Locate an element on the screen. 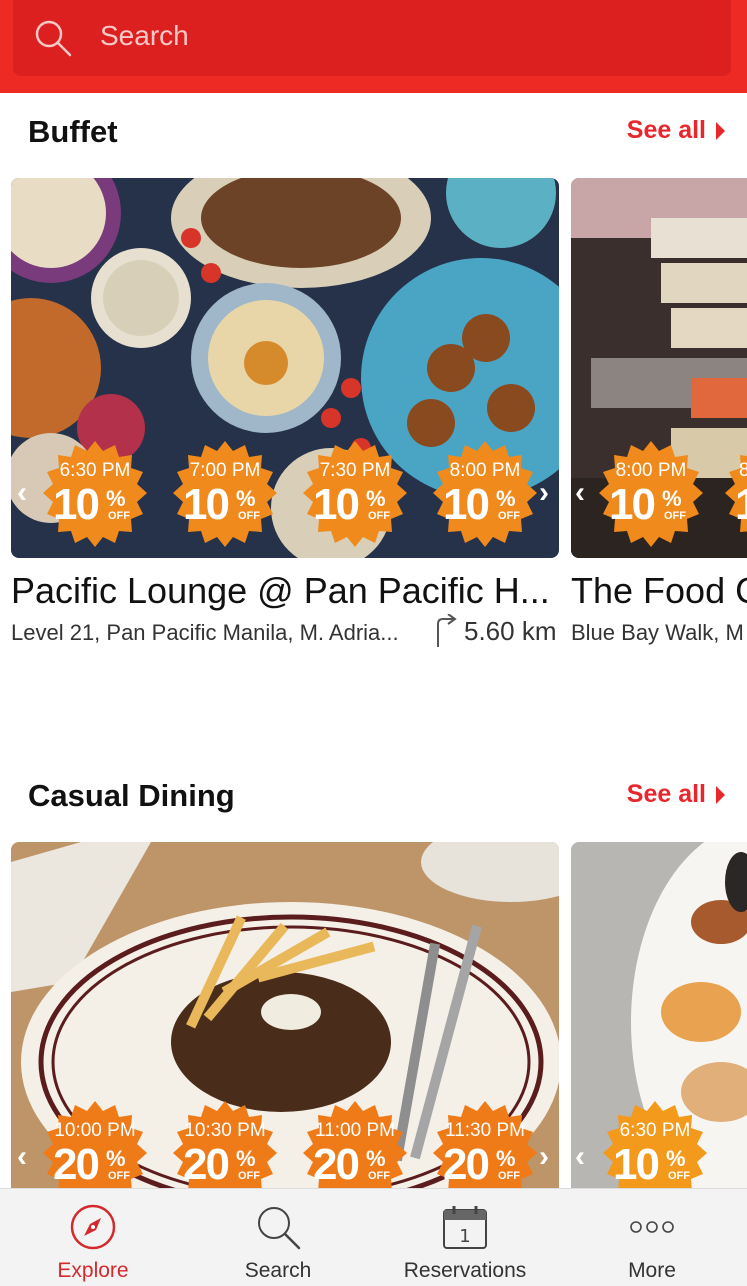 Image resolution: width=747 pixels, height=1286 pixels. restaurant-card-casual-2: 6:30 PM 10 % OFF ‹ is located at coordinates (659, 1015).